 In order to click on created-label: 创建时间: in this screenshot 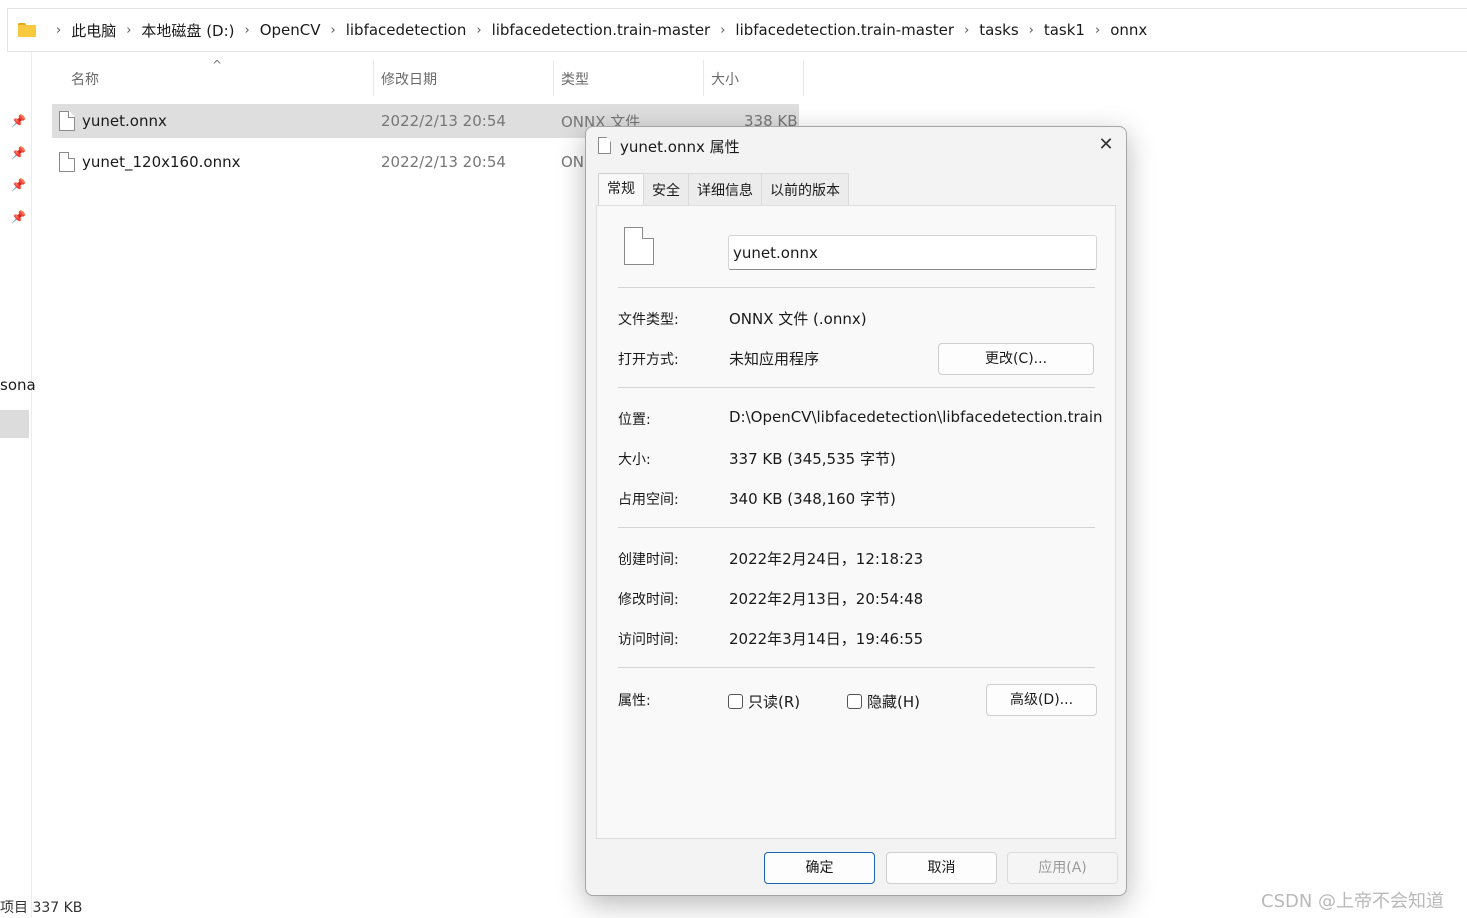, I will do `click(648, 560)`.